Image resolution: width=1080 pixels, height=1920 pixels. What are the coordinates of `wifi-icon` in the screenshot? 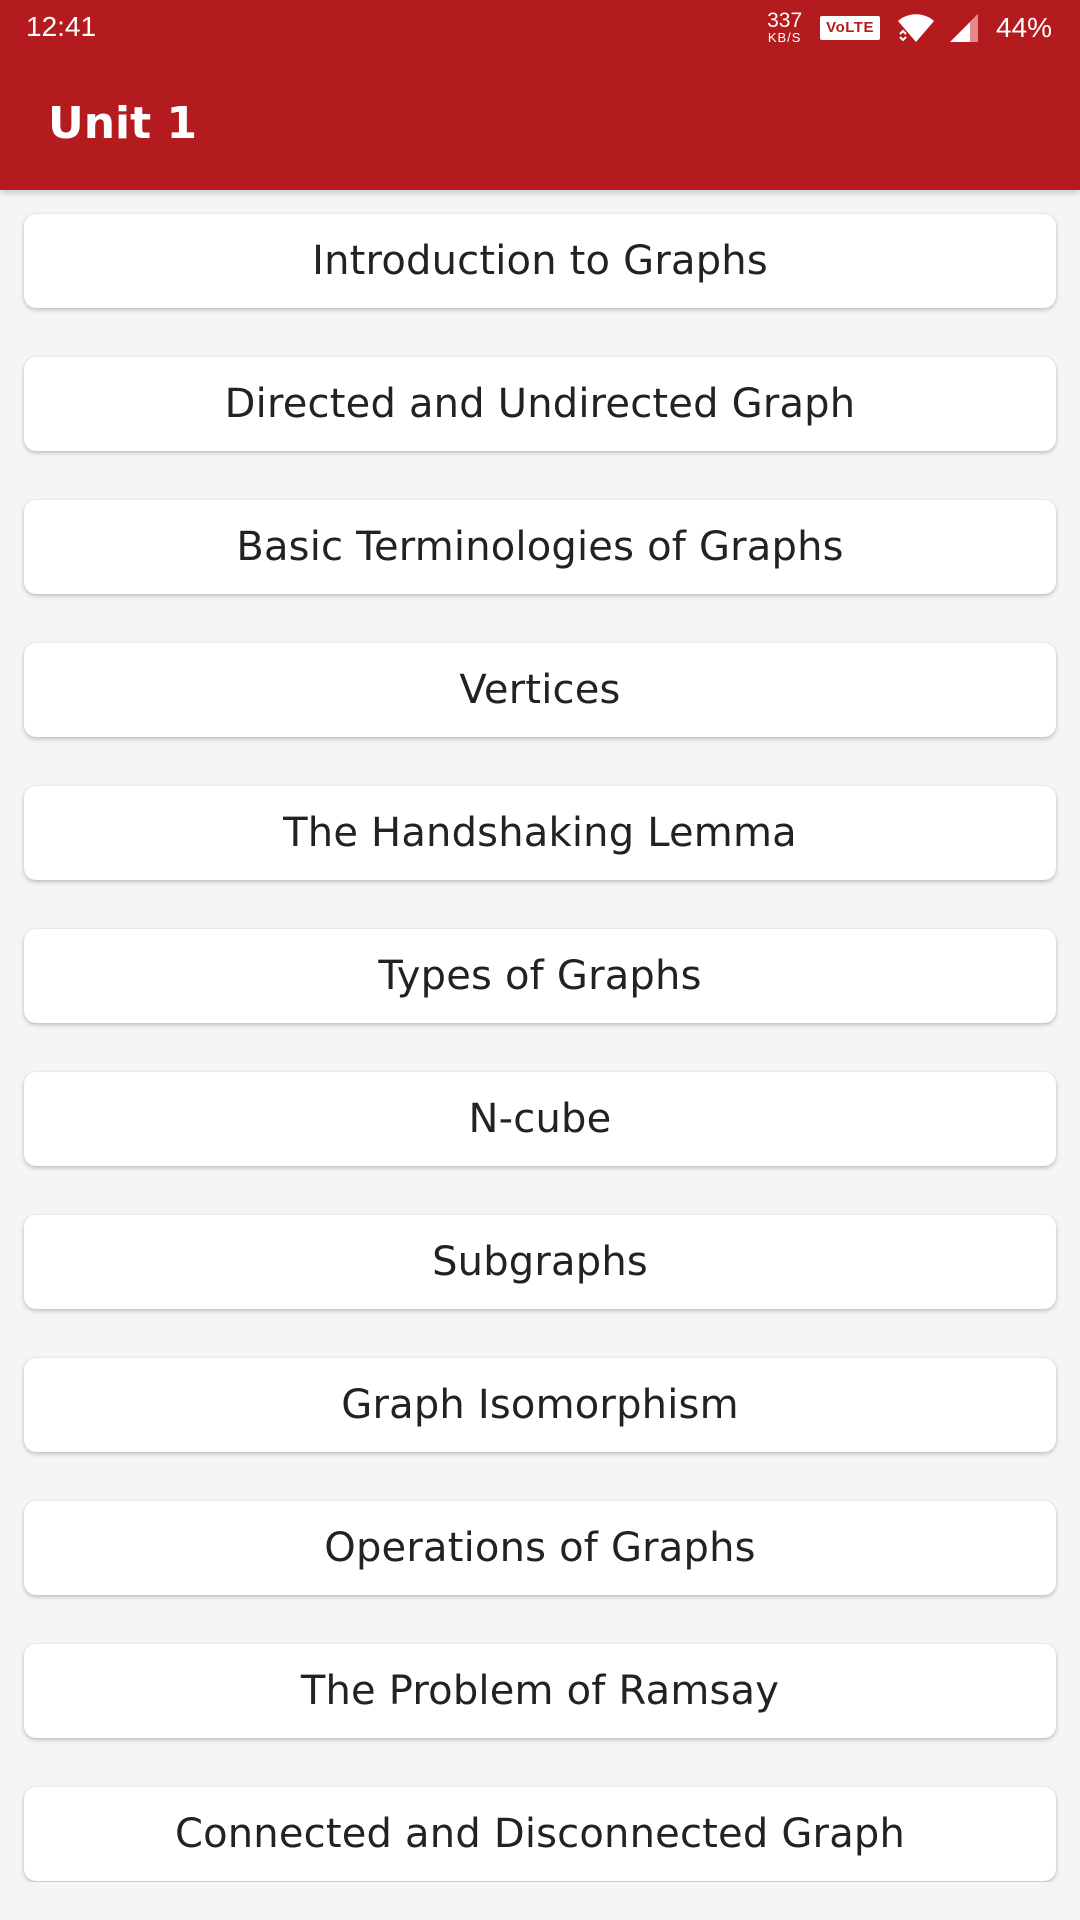 It's located at (916, 28).